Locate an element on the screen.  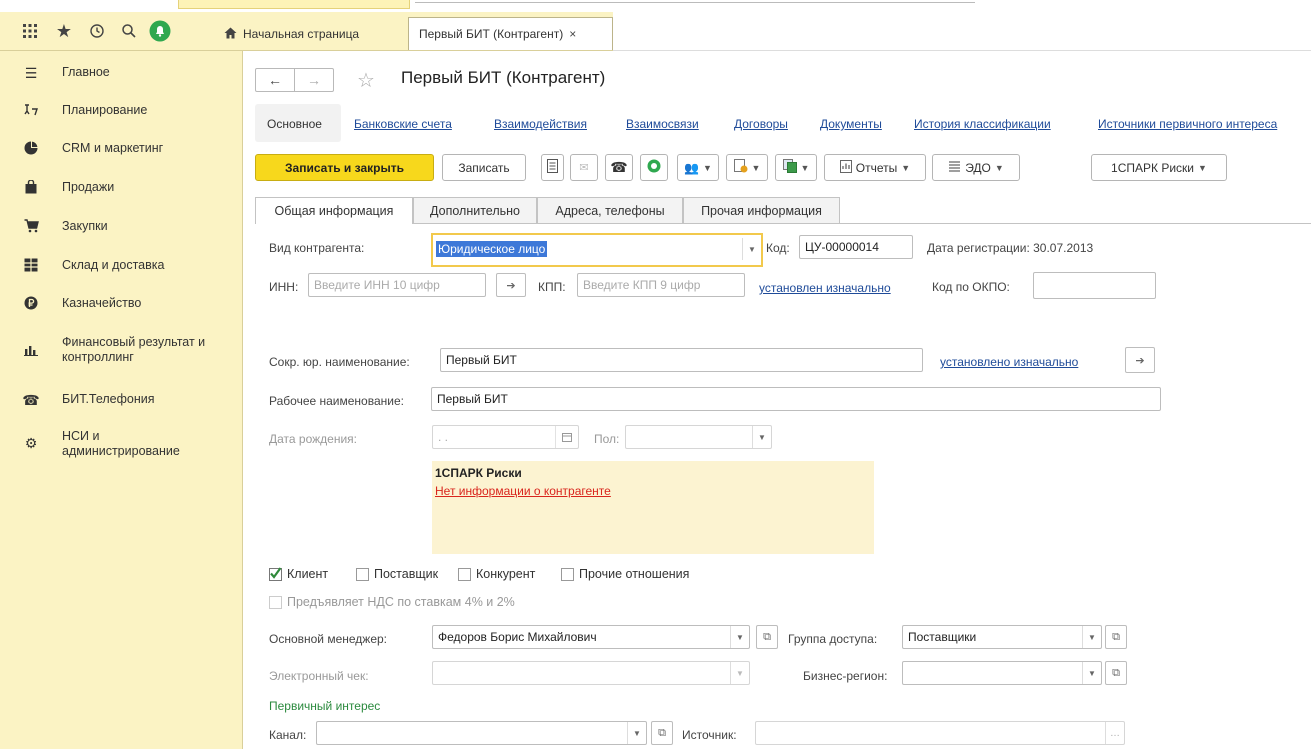
save-and-close-button: Записать и закрыть is located at coordinates (344, 167).